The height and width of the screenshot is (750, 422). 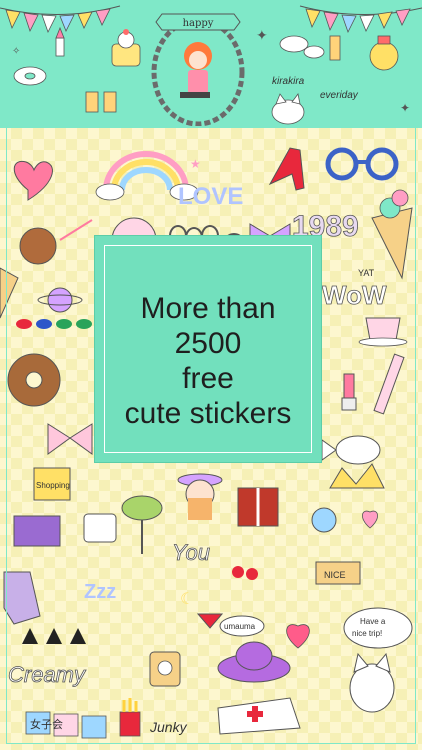 What do you see at coordinates (286, 169) in the screenshot?
I see `high-heel-sticker` at bounding box center [286, 169].